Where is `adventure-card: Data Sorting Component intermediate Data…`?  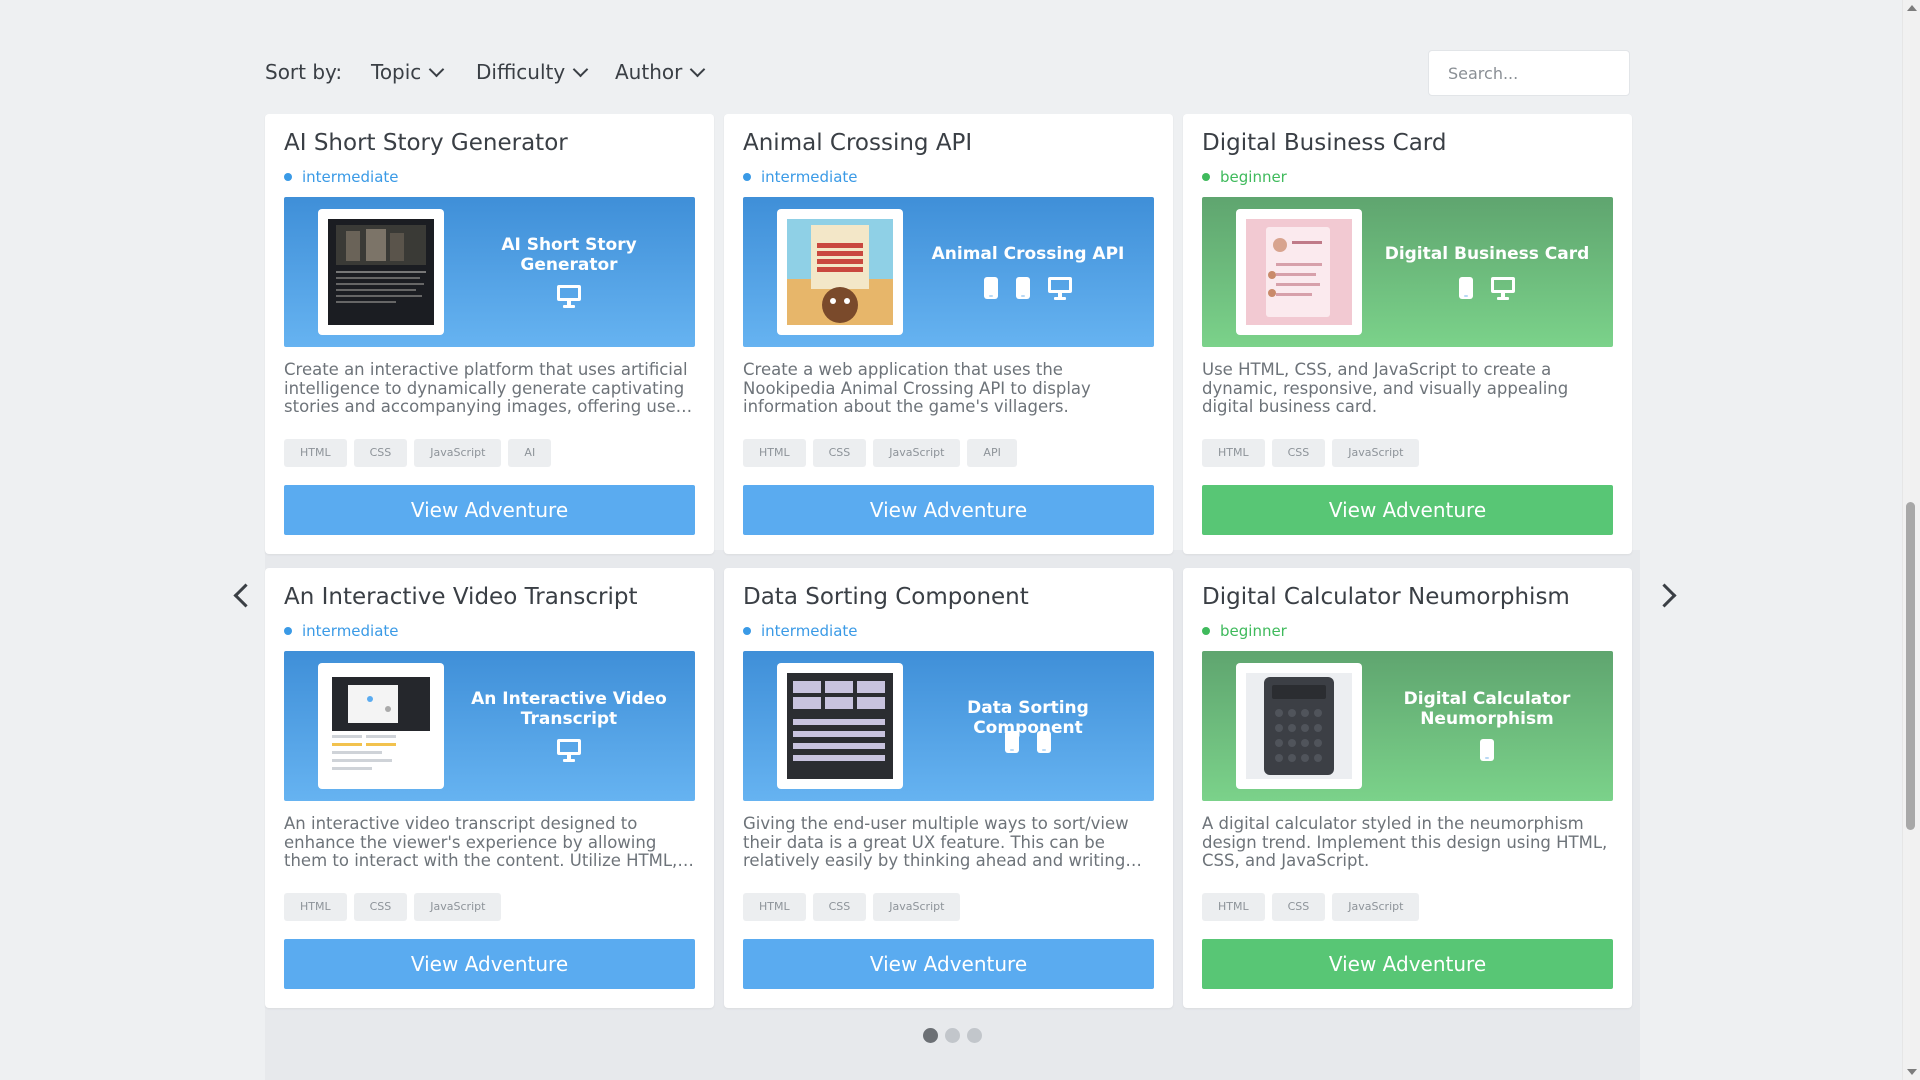 adventure-card: Data Sorting Component intermediate Data… is located at coordinates (948, 788).